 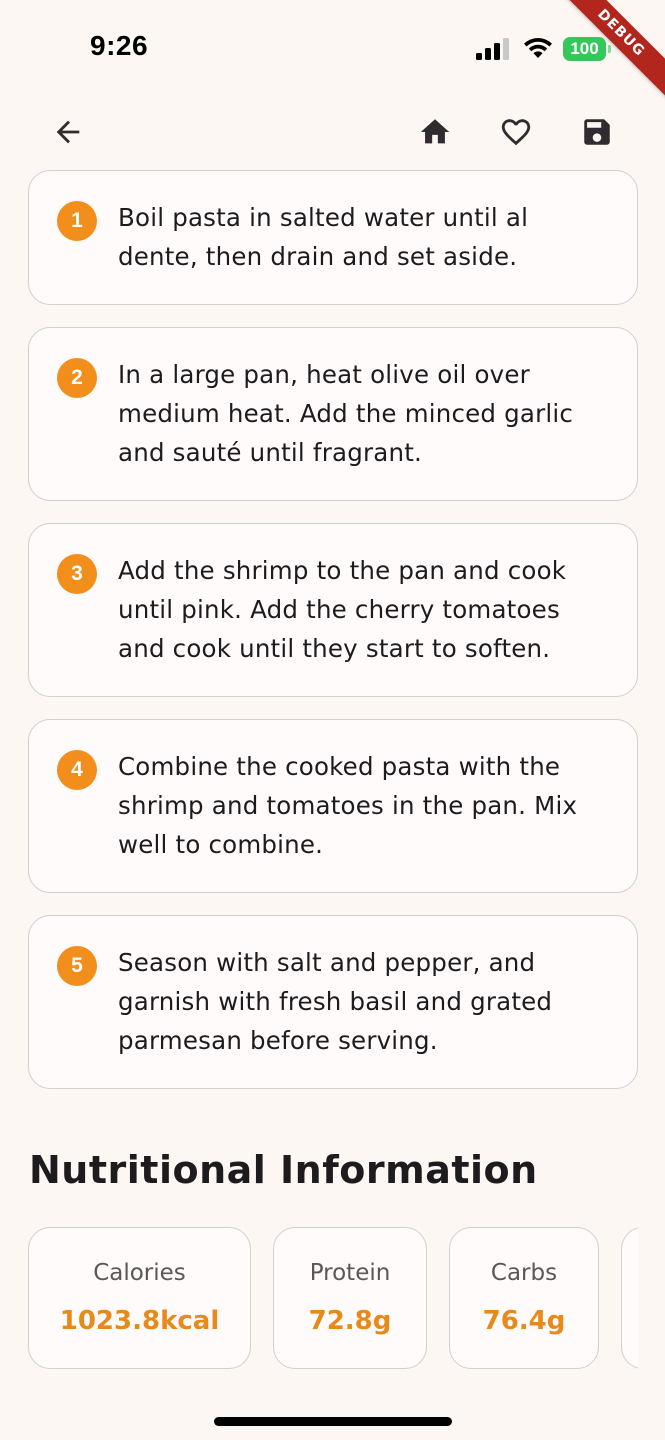 I want to click on home-indicator, so click(x=333, y=1421).